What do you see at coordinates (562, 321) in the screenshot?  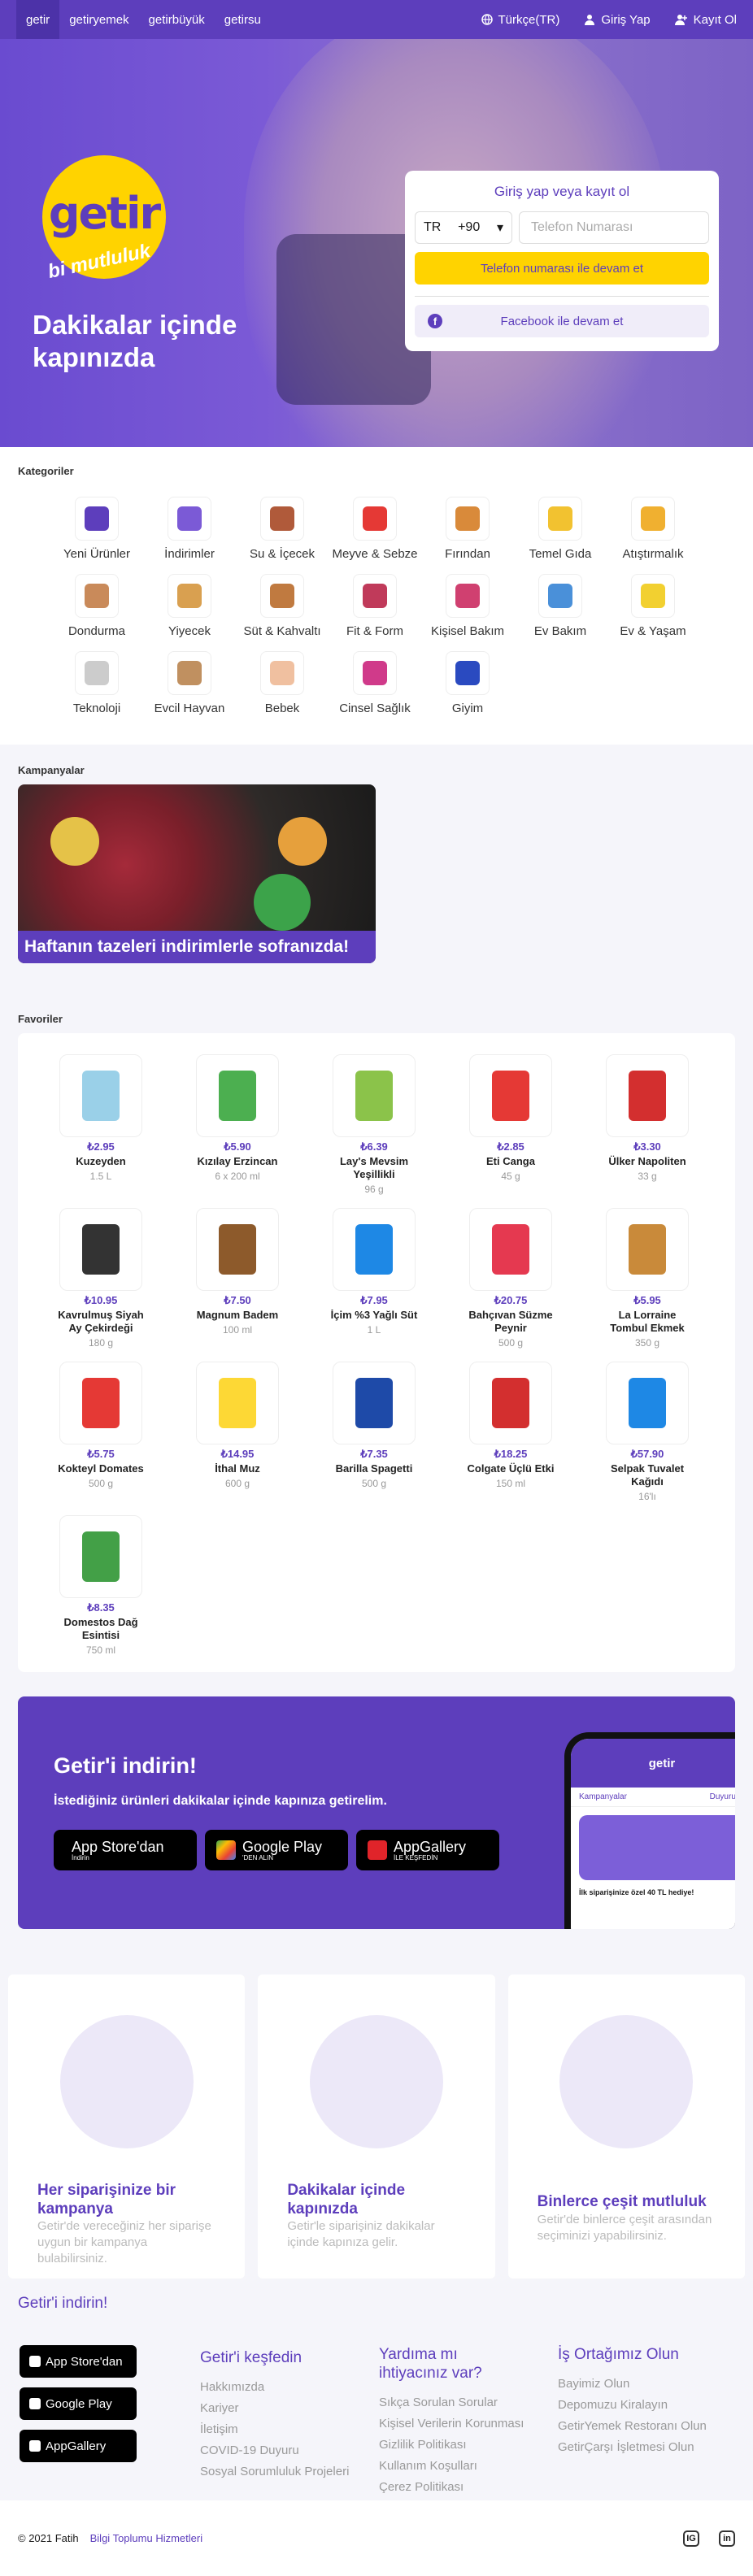 I see `facebook-login-button: f Facebook ile devam et` at bounding box center [562, 321].